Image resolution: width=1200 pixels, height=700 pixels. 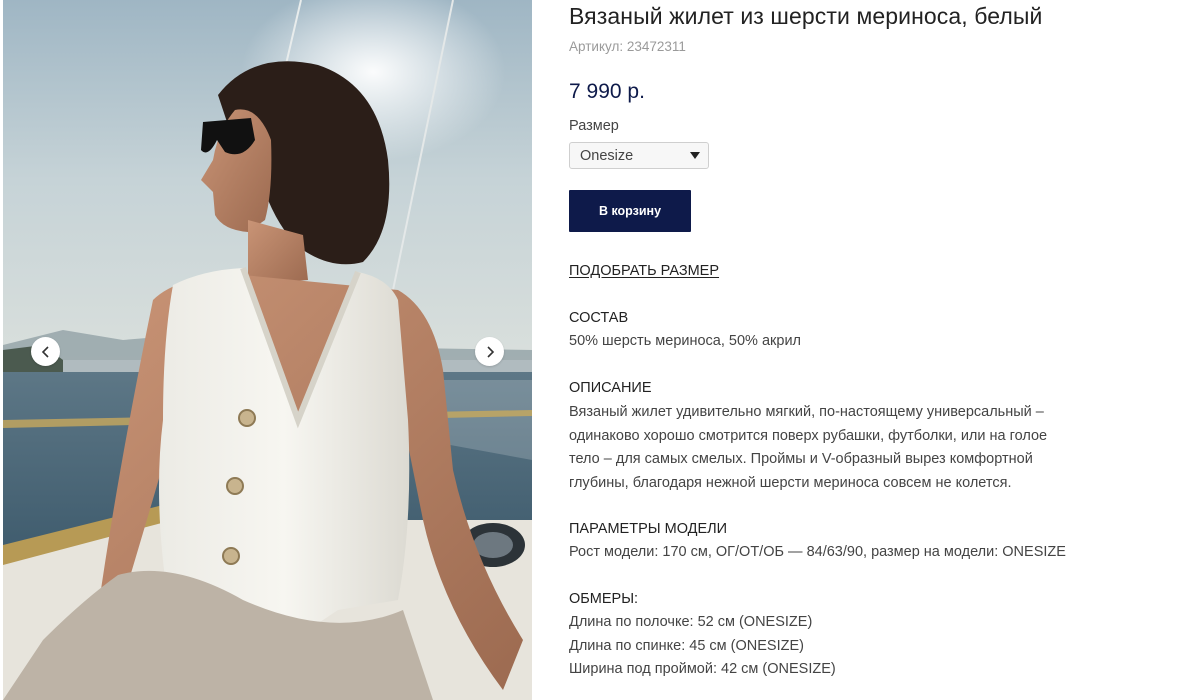 I want to click on measurement-line: Длина по полочке: 52 см (ONESIZE), so click(x=691, y=622).